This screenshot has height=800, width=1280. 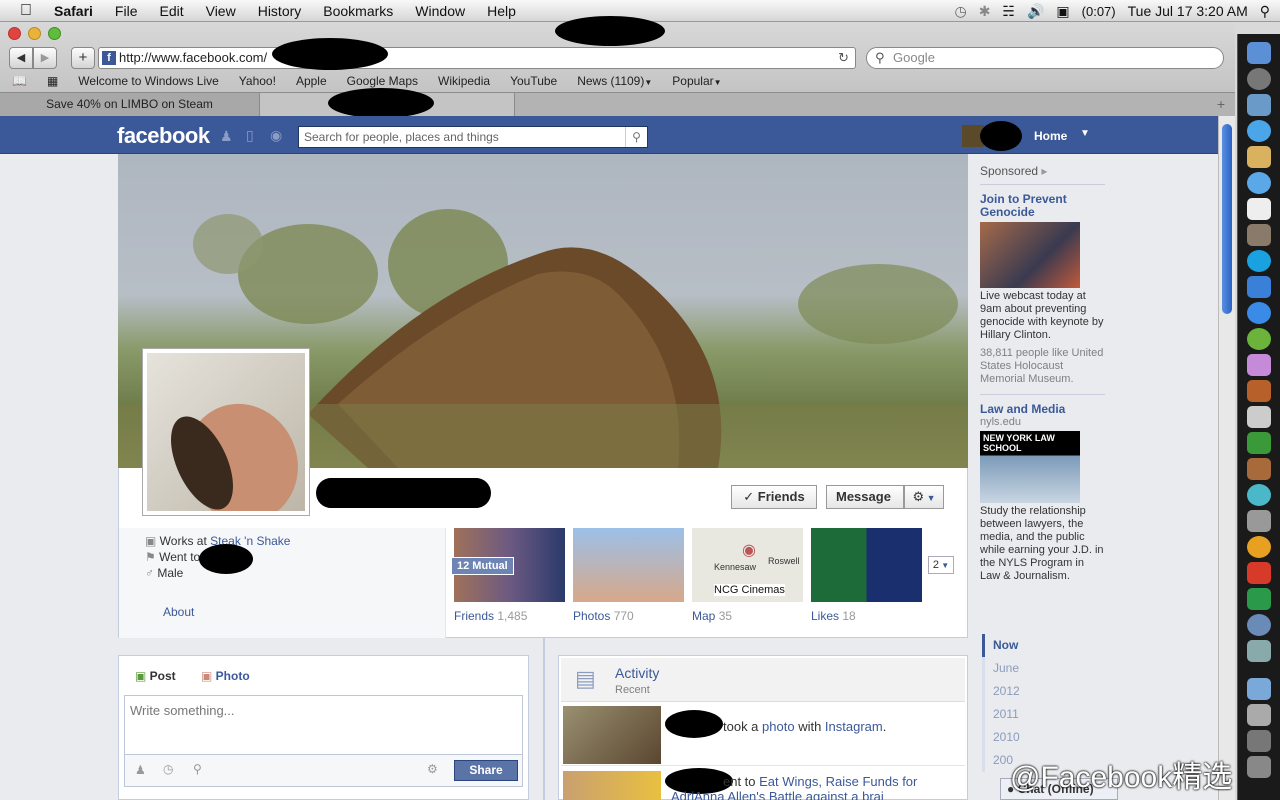 What do you see at coordinates (533, 81) in the screenshot?
I see `bookmark-item: YouTube` at bounding box center [533, 81].